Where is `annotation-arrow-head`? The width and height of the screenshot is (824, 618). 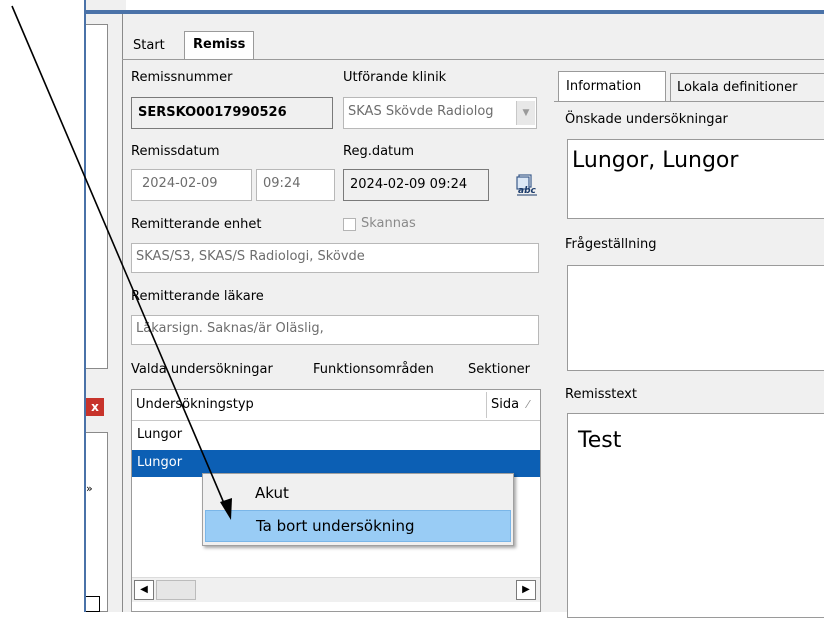
annotation-arrow-head is located at coordinates (226, 509).